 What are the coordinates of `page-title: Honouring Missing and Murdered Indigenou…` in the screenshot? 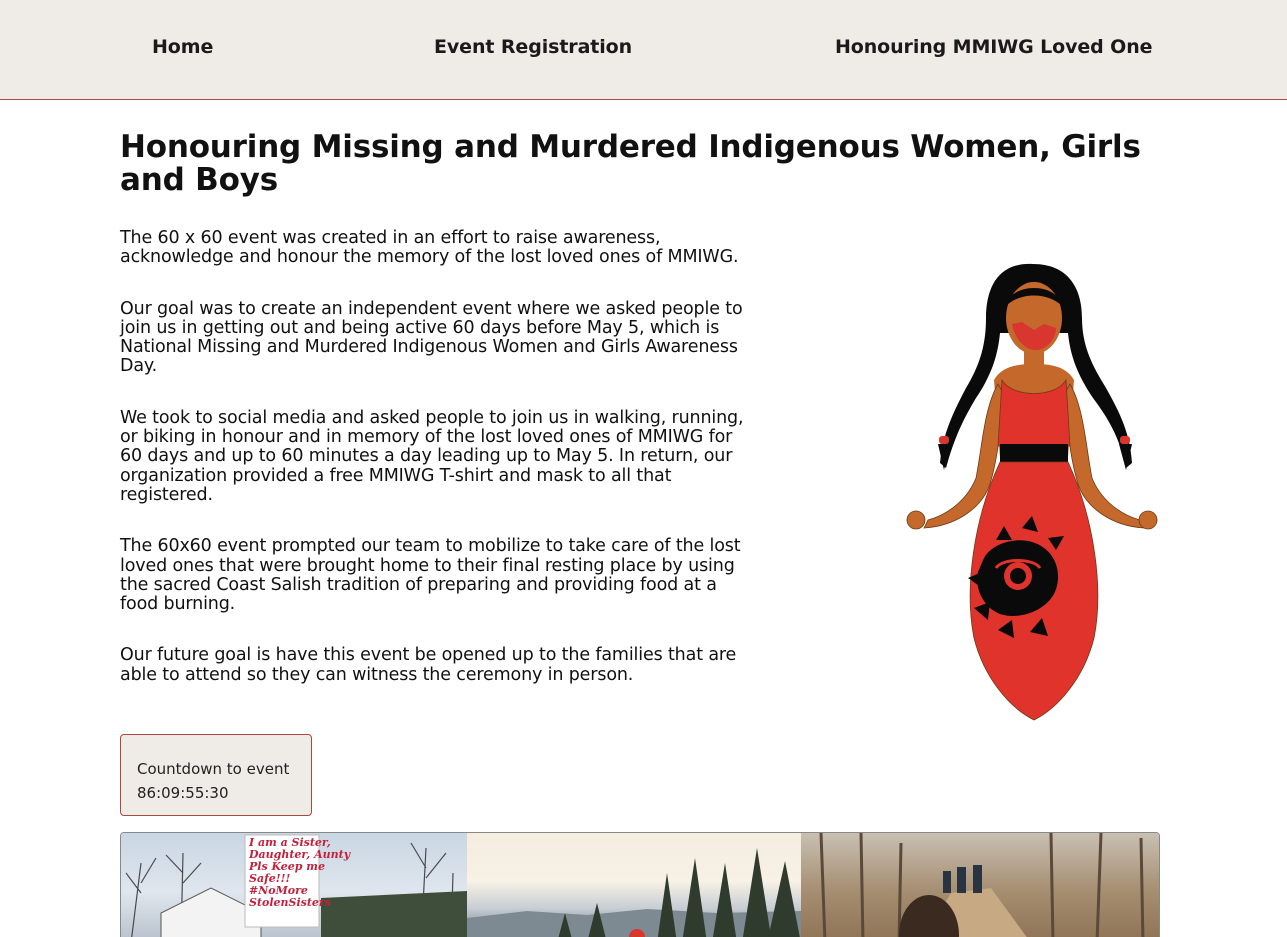 It's located at (630, 163).